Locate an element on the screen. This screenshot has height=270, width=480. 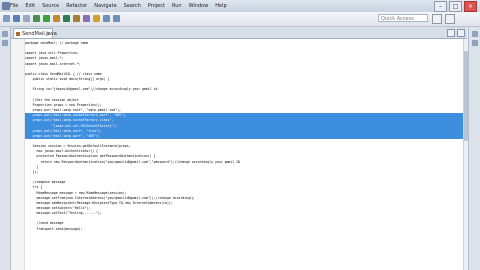
java-perspective-icon is located at coordinates (450, 19).